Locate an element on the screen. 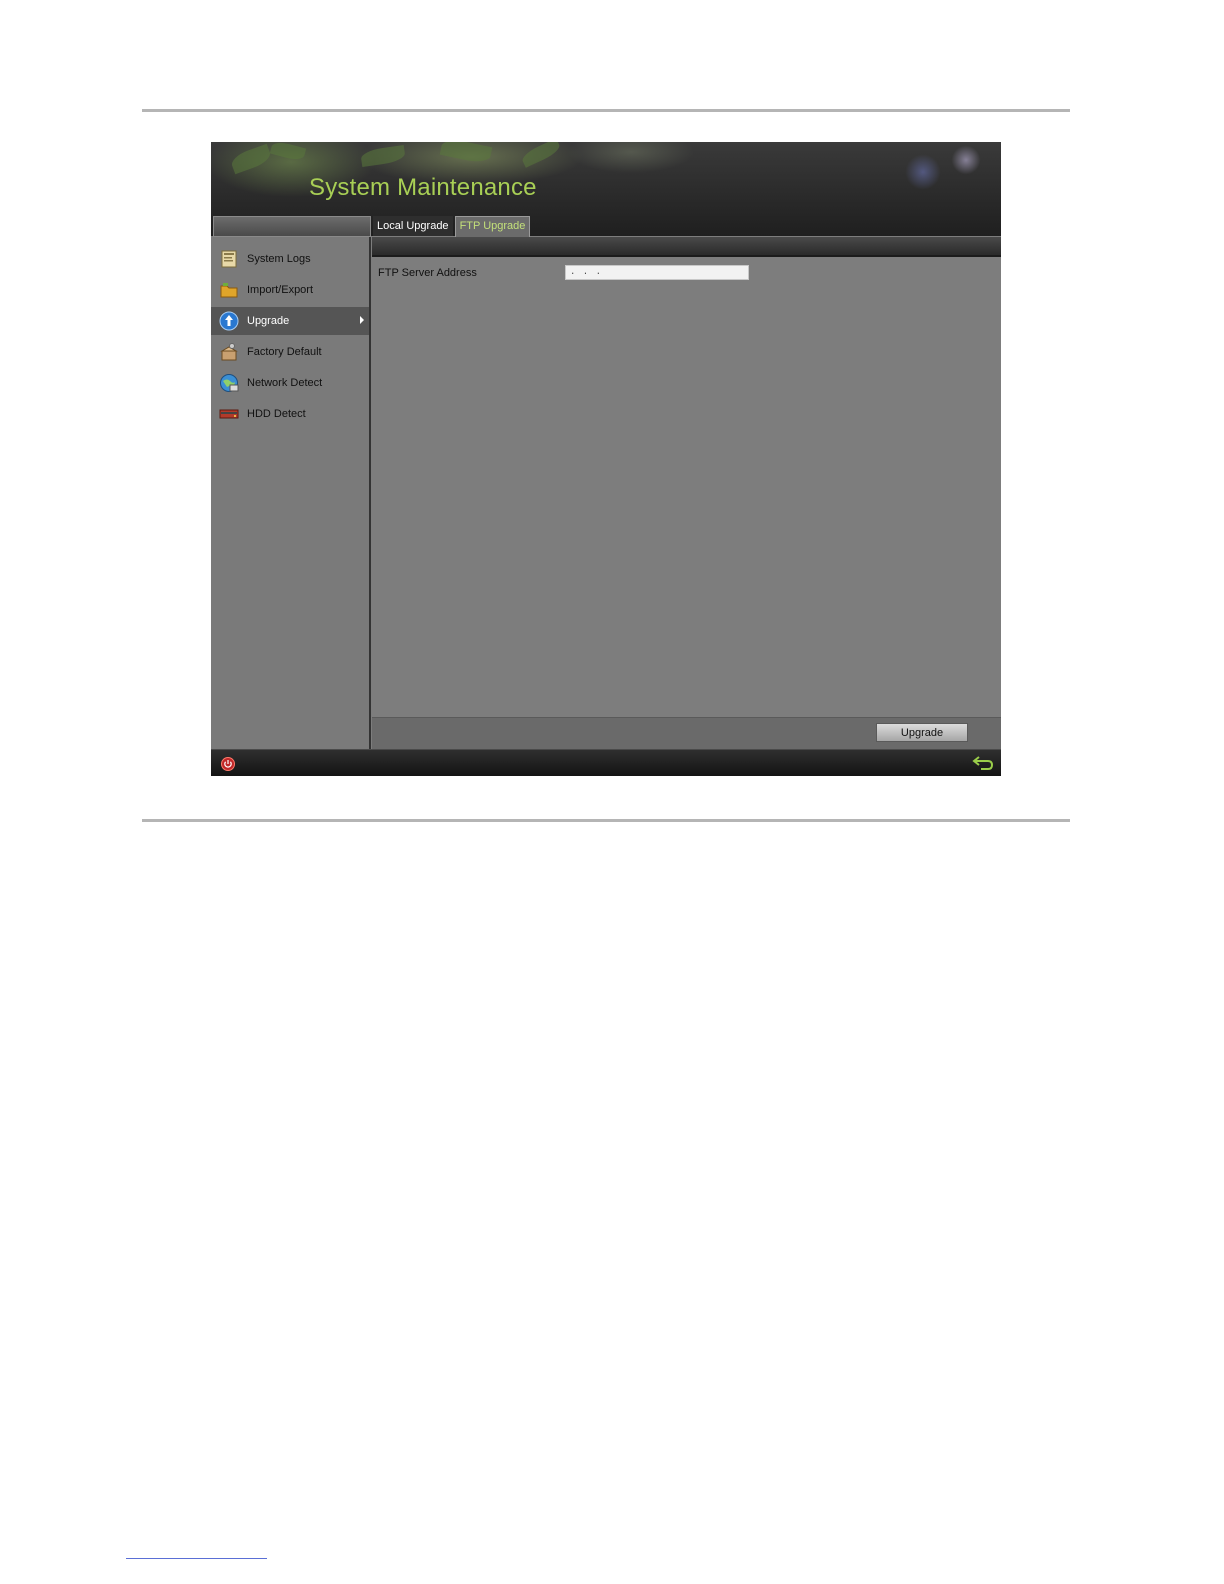 The width and height of the screenshot is (1224, 1584). footnote-separator is located at coordinates (196, 1558).